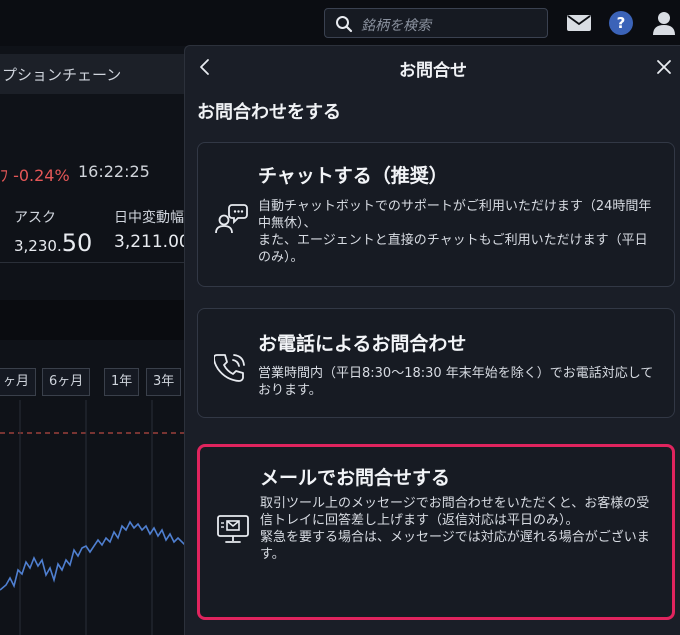 This screenshot has width=680, height=635. What do you see at coordinates (122, 382) in the screenshot?
I see `period-tab-1y: 1年` at bounding box center [122, 382].